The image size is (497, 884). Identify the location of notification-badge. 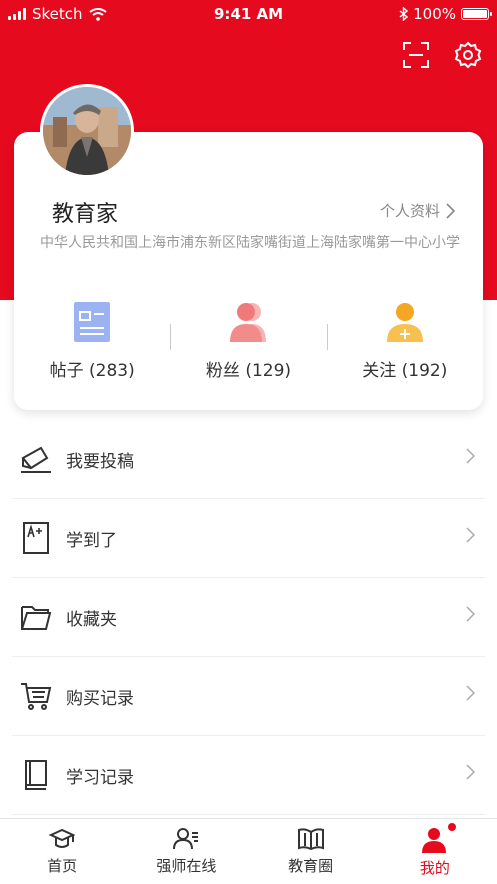
(451, 827).